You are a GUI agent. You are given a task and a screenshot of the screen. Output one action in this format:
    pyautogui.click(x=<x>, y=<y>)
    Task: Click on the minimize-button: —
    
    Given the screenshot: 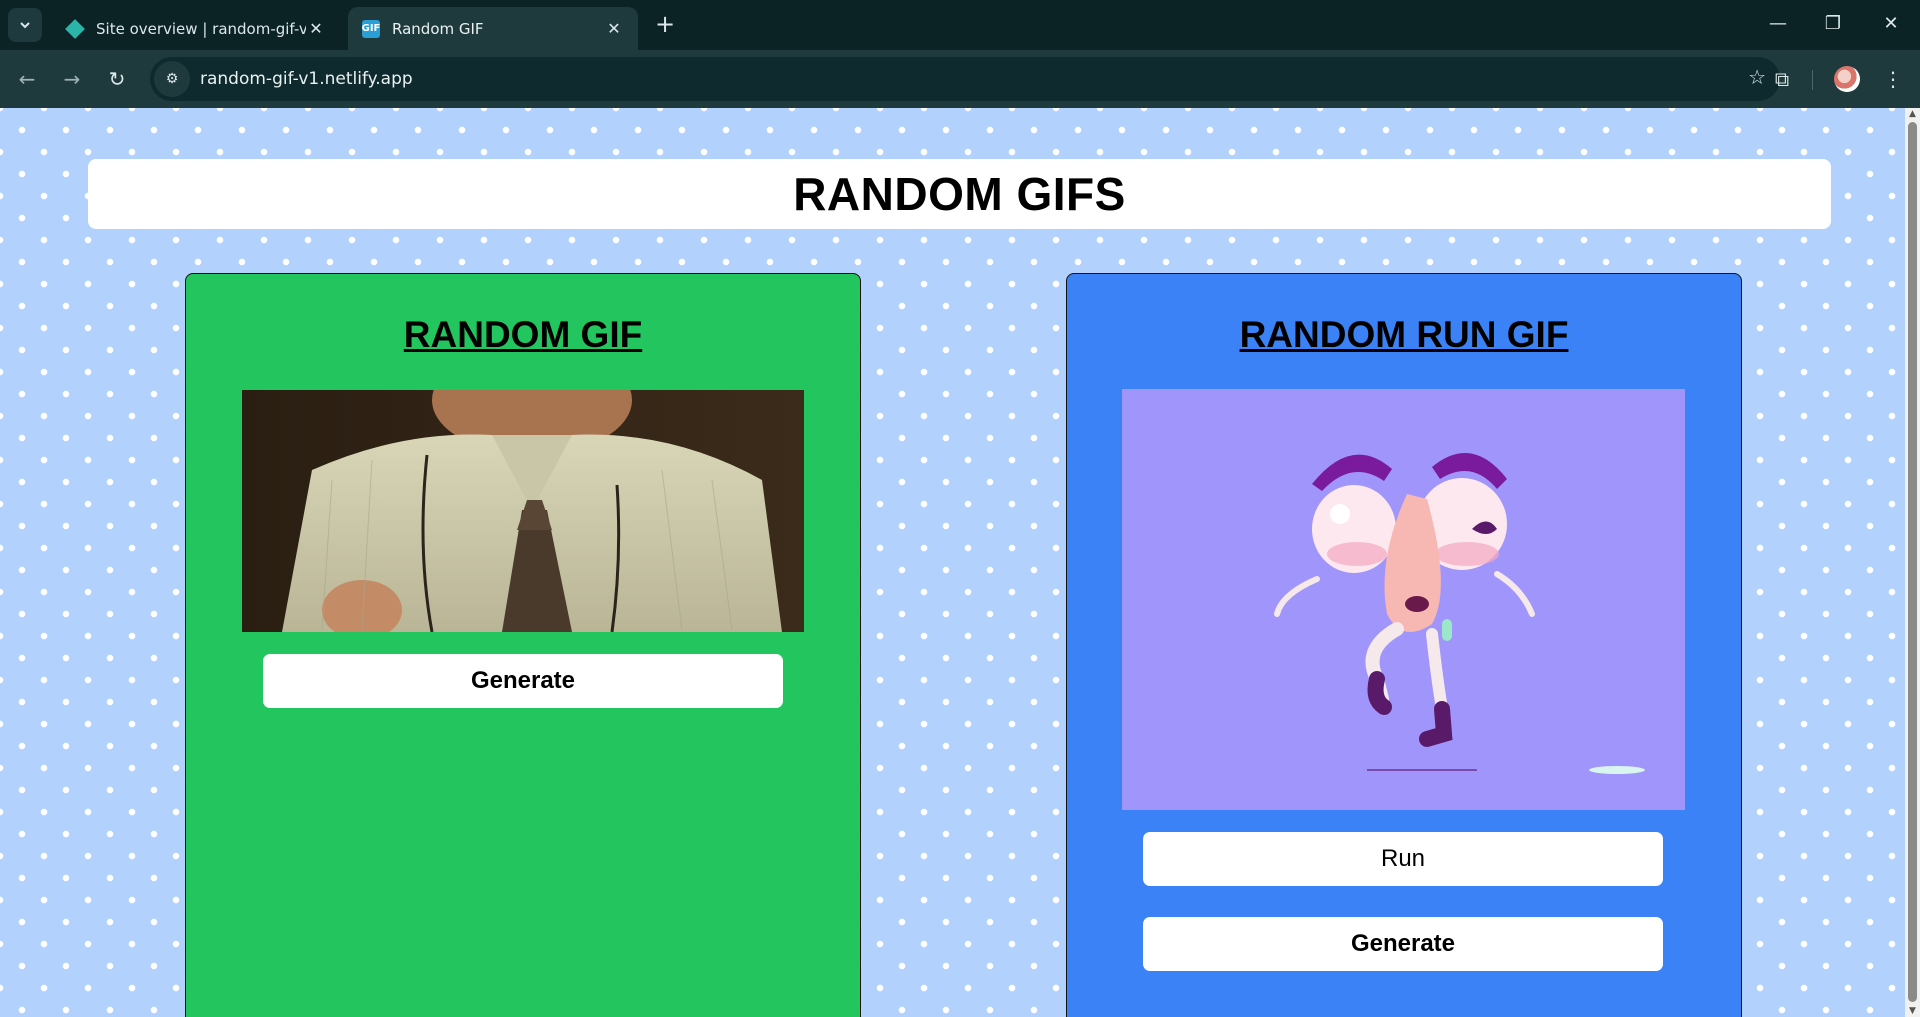 What is the action you would take?
    pyautogui.click(x=1778, y=24)
    